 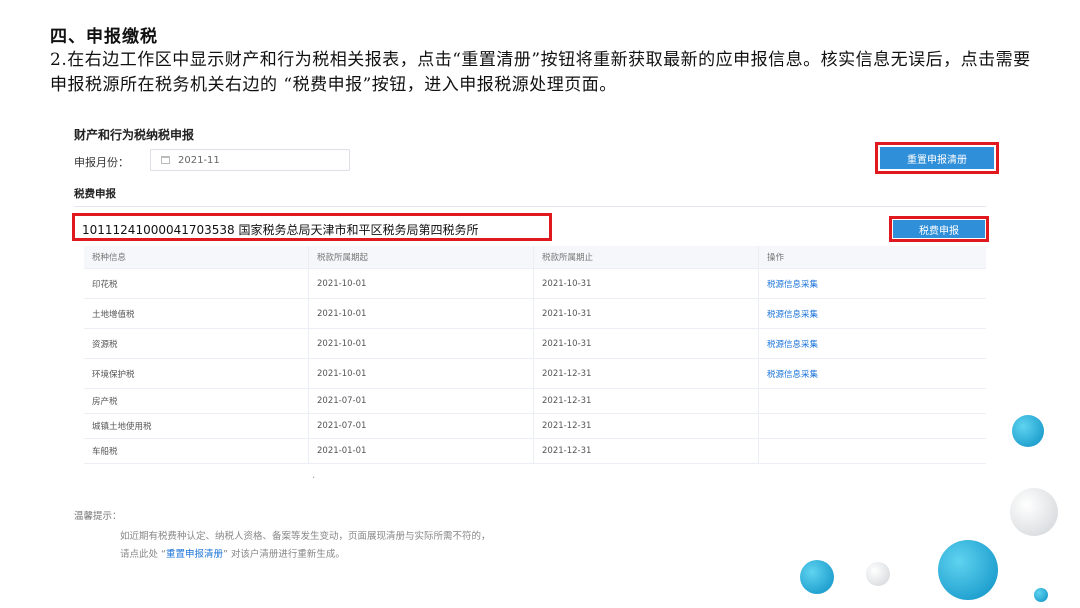 I want to click on month-value: 2021-11, so click(x=199, y=160).